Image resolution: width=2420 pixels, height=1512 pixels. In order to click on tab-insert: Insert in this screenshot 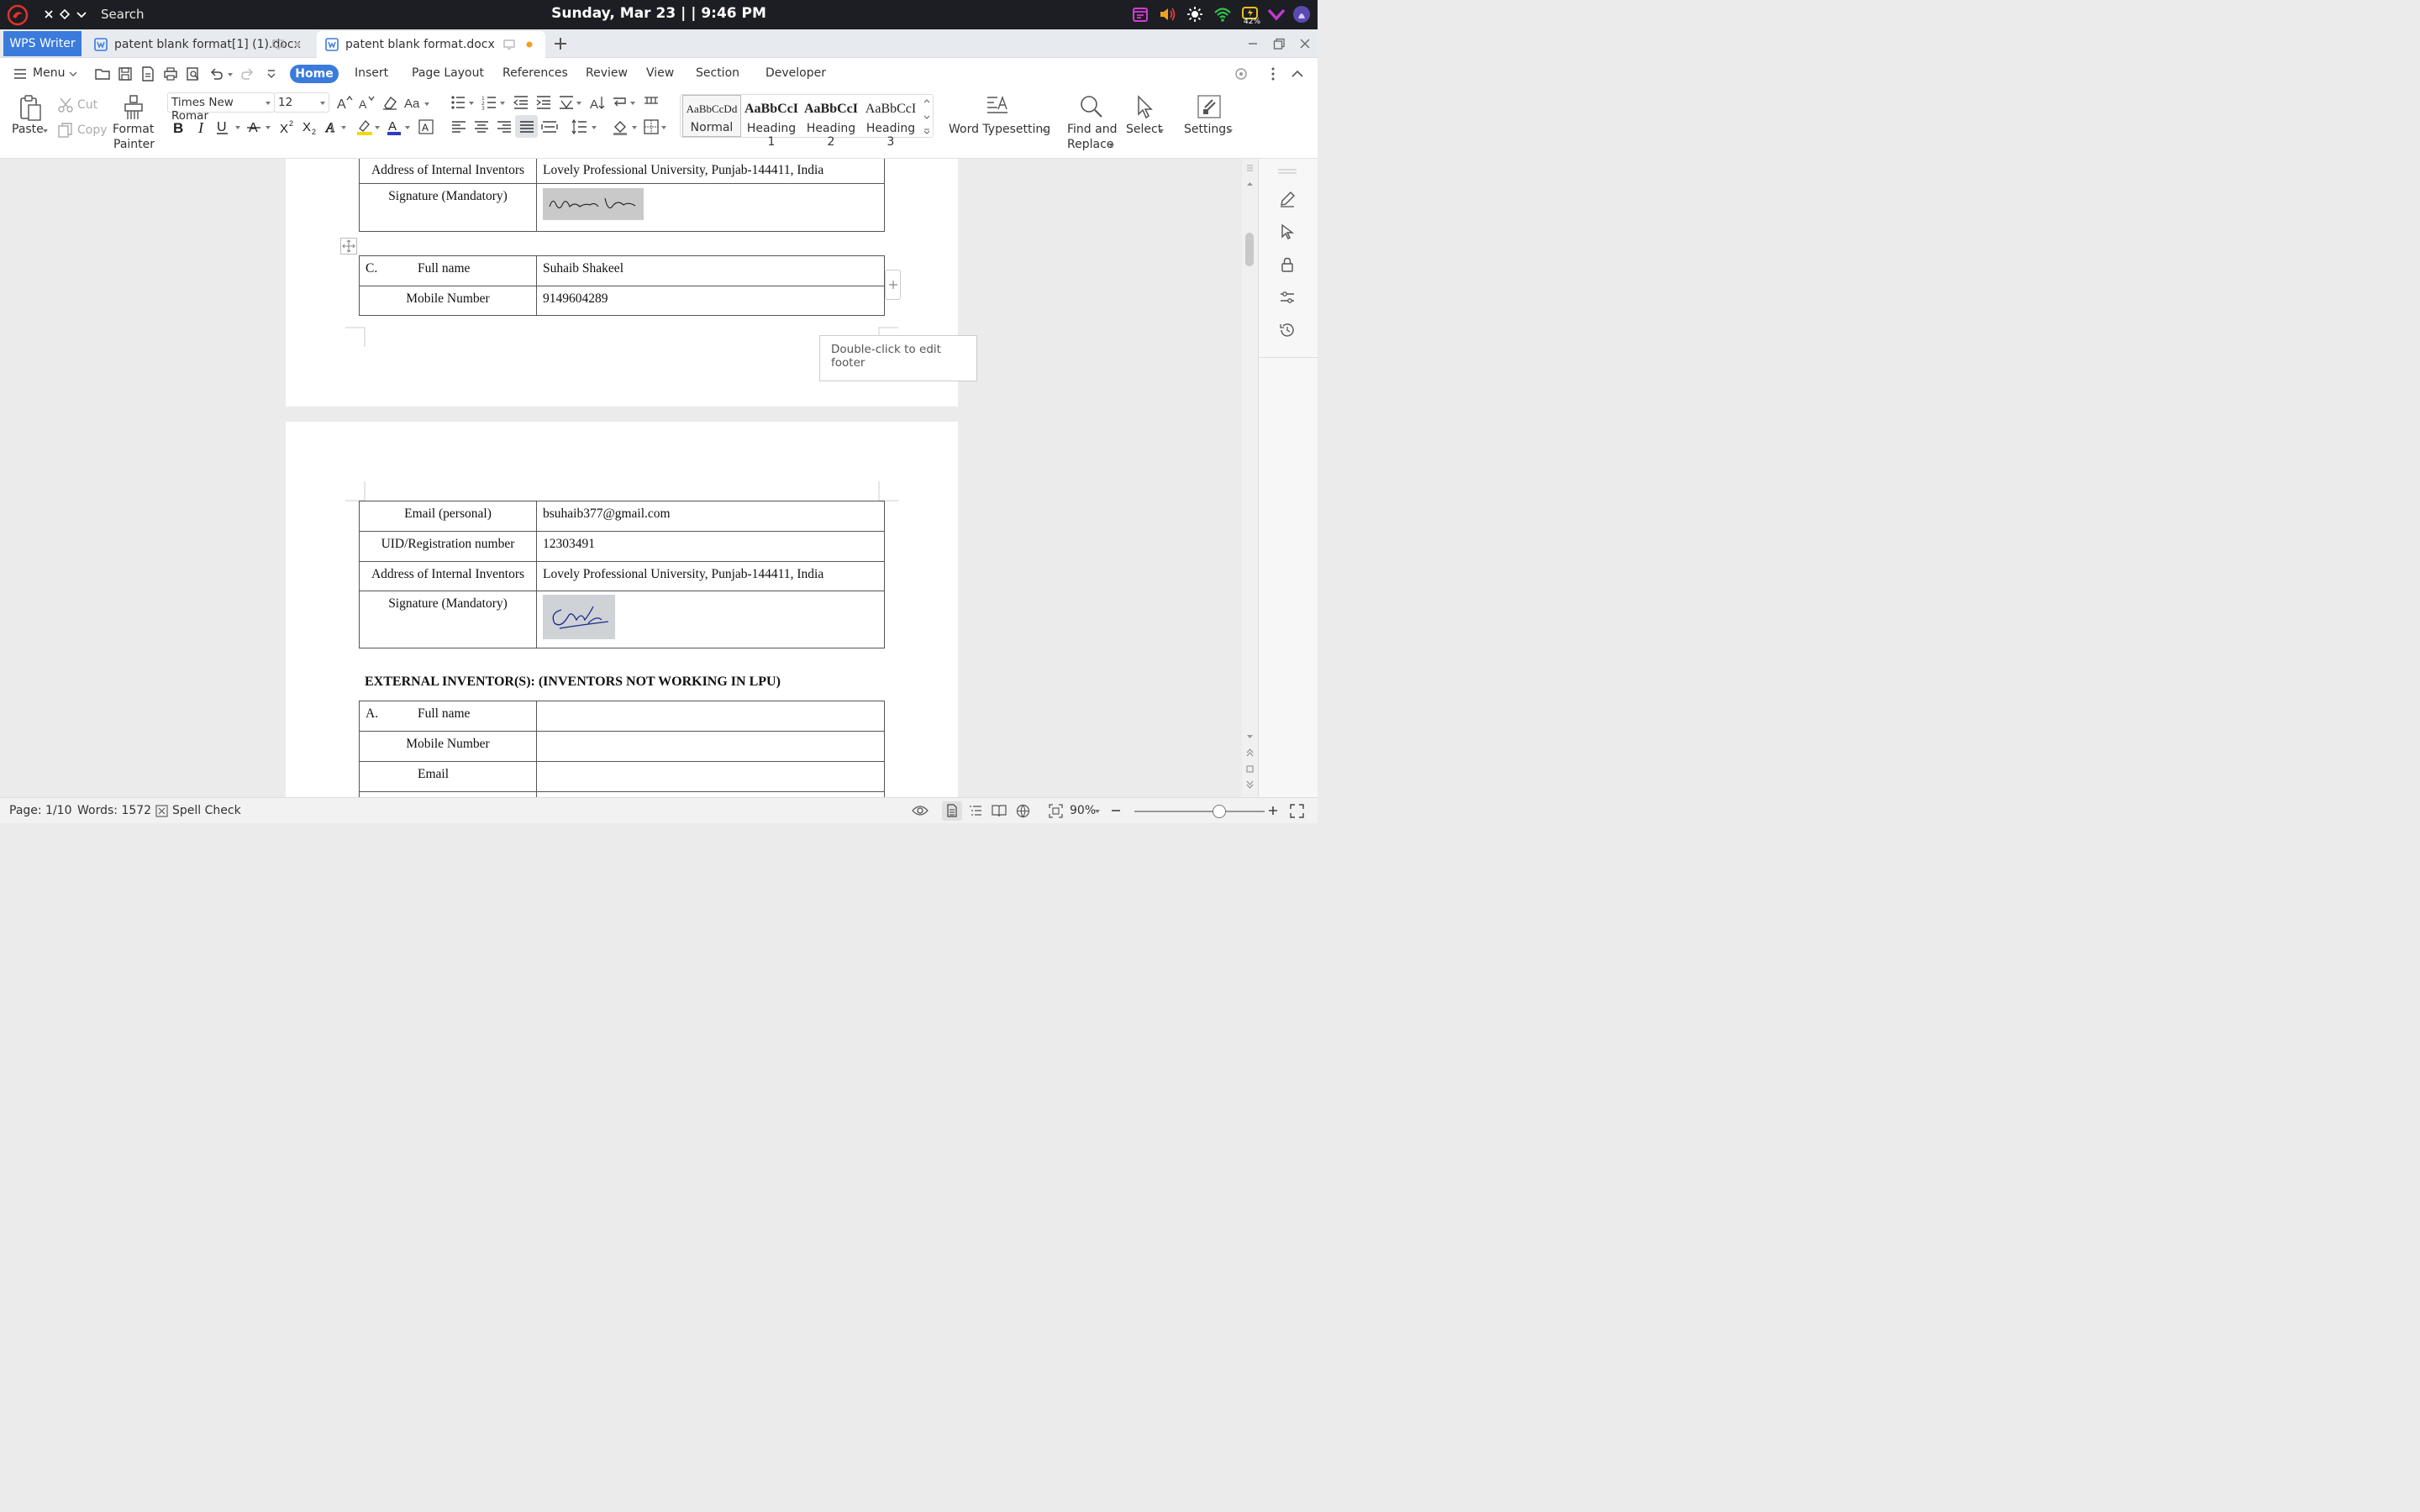, I will do `click(371, 73)`.